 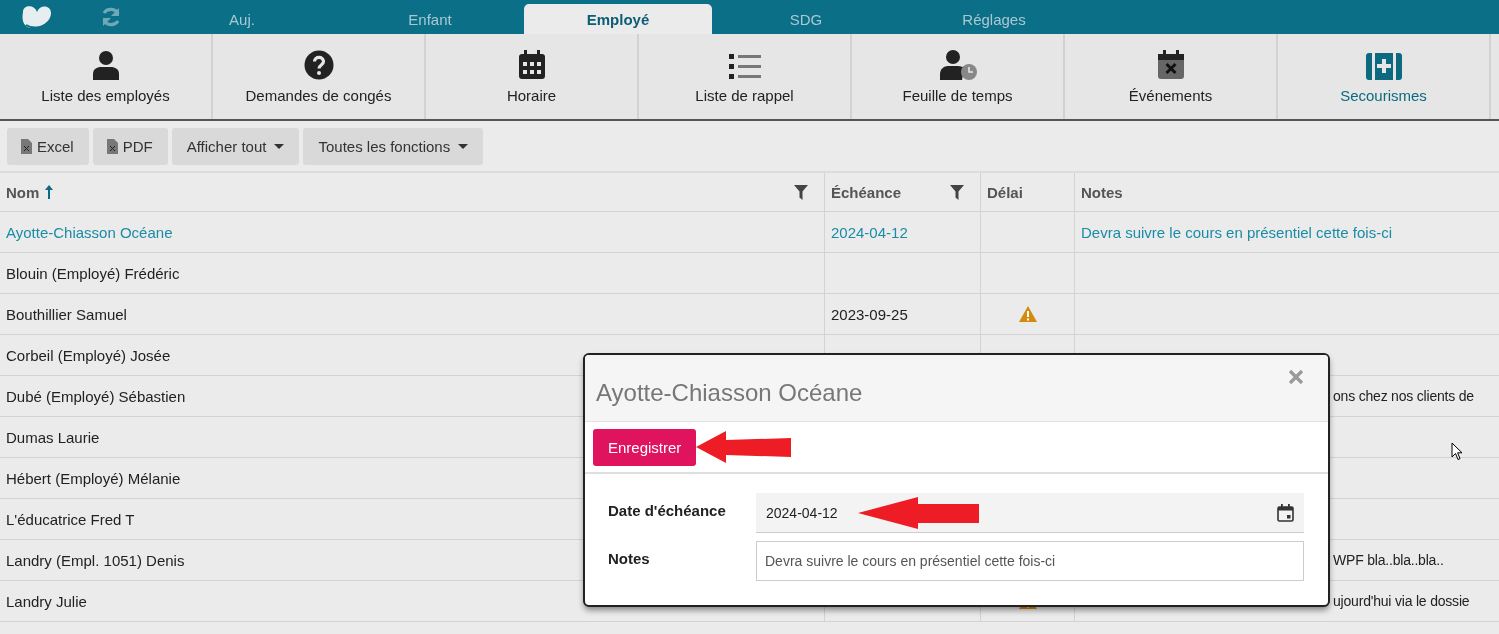 What do you see at coordinates (1457, 451) in the screenshot?
I see `cursor-icon` at bounding box center [1457, 451].